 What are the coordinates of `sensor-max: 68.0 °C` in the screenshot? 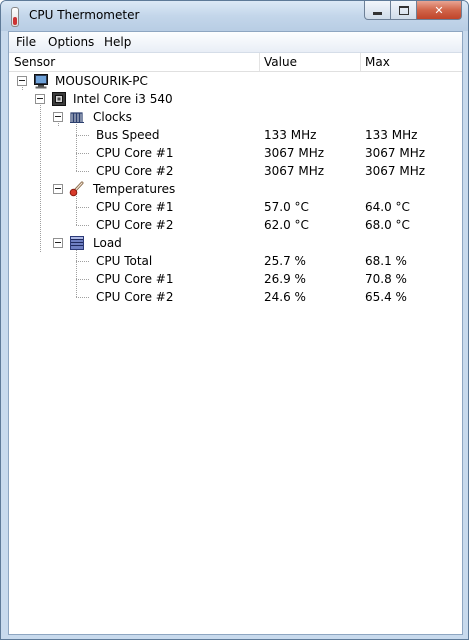 It's located at (387, 225).